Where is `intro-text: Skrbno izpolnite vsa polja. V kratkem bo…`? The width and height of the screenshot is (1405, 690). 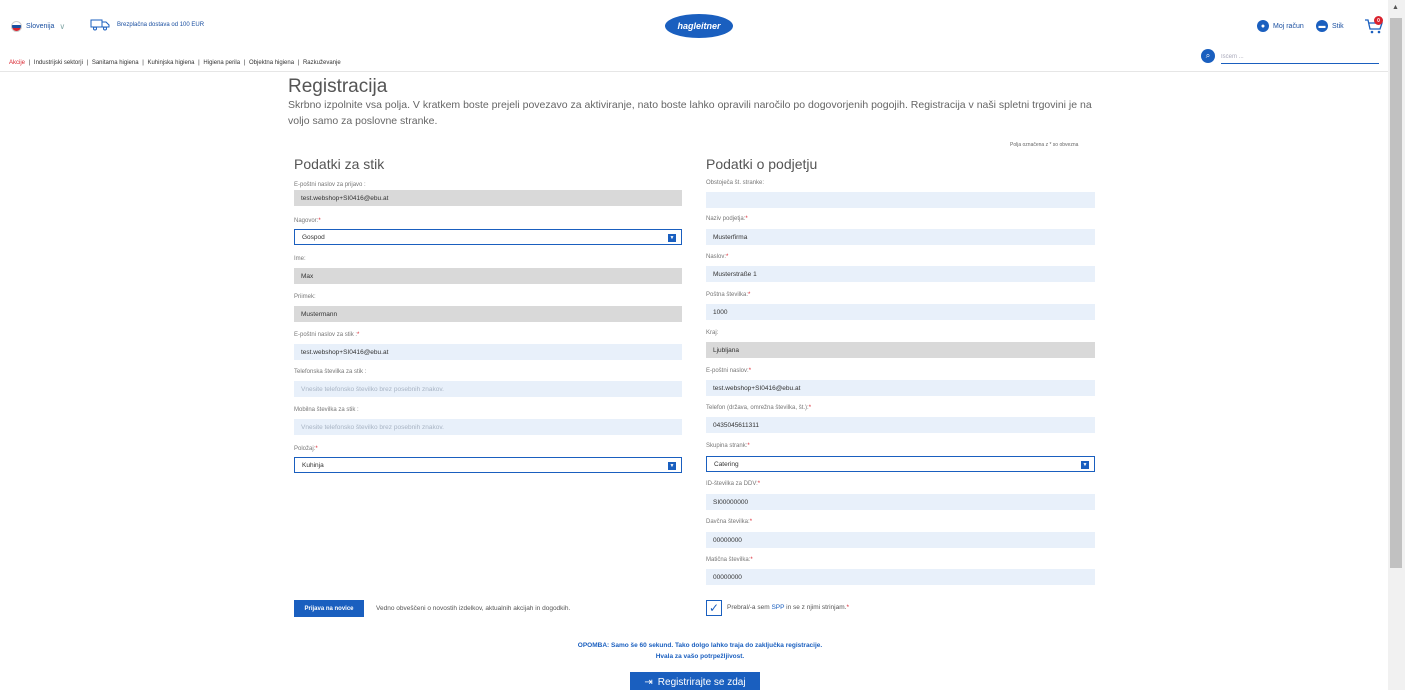
intro-text: Skrbno izpolnite vsa polja. V kratkem bo… is located at coordinates (690, 113).